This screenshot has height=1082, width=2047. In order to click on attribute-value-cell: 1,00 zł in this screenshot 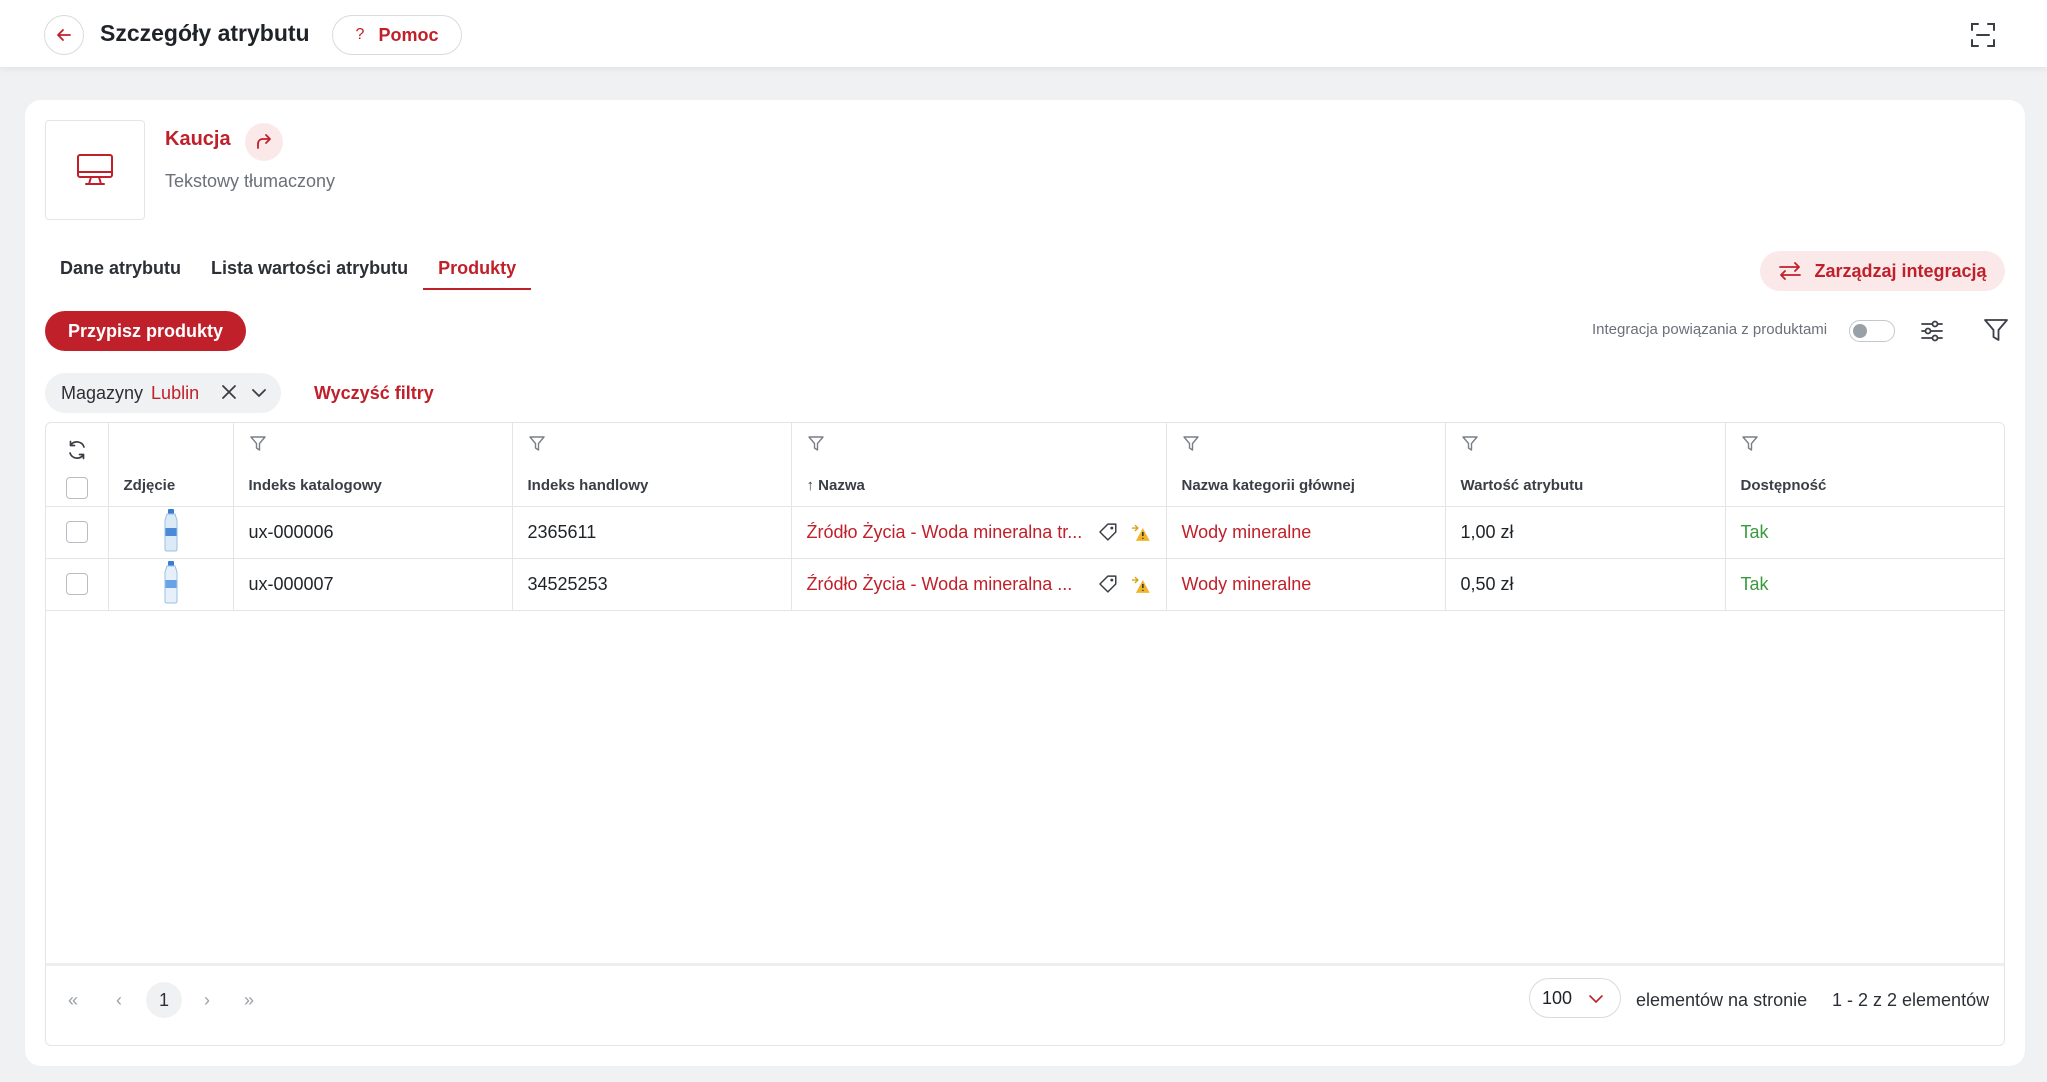, I will do `click(1585, 532)`.